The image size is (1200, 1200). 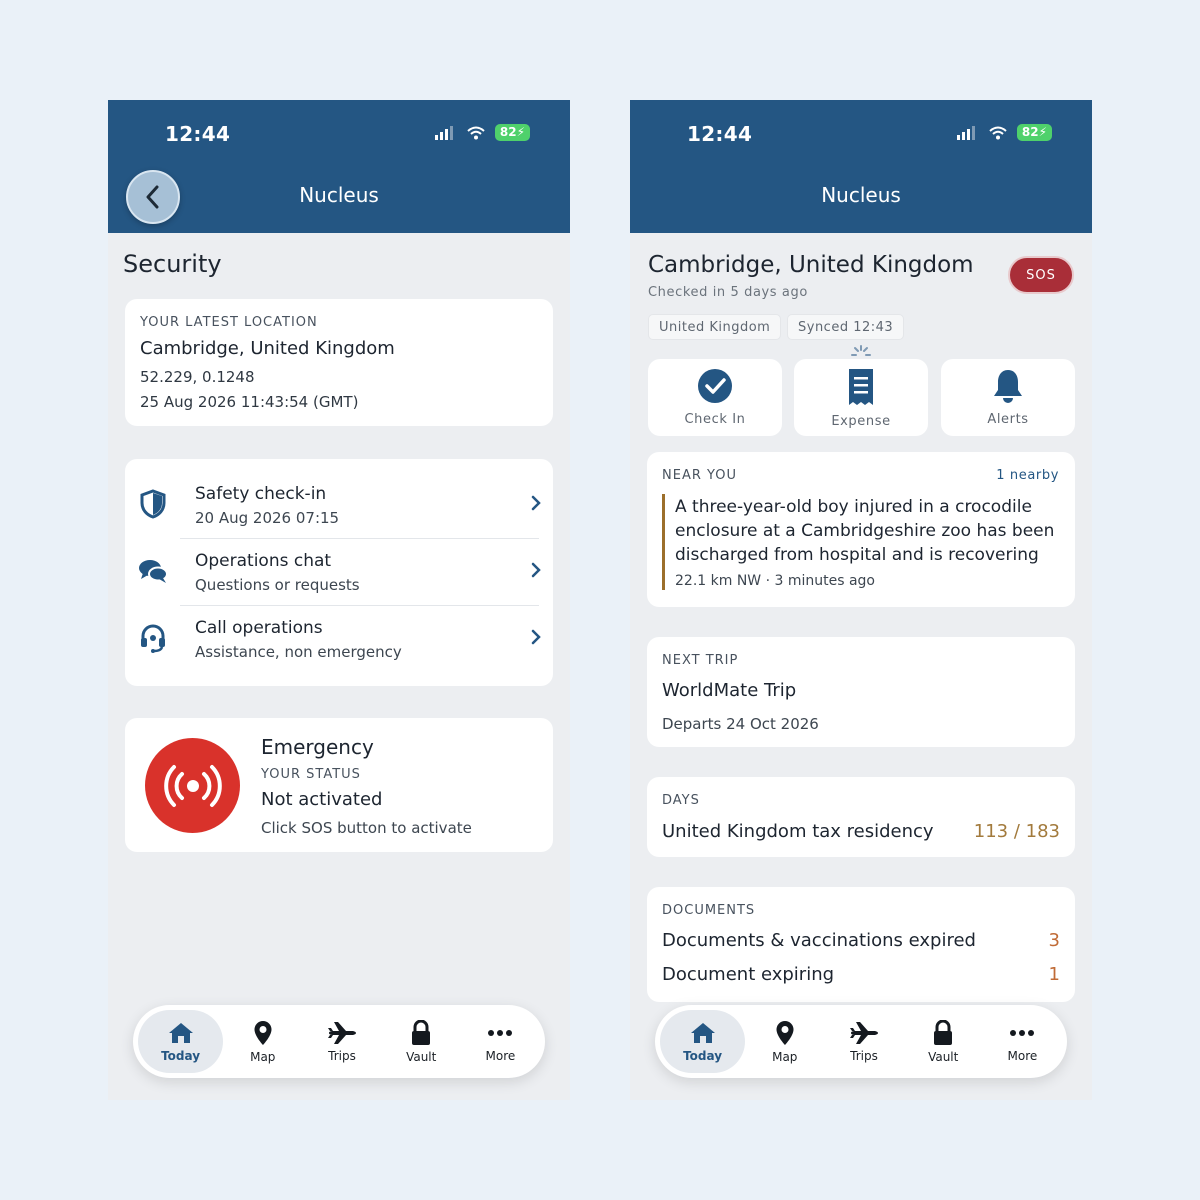 I want to click on emergency-hint: Click SOS button to activate, so click(x=366, y=828).